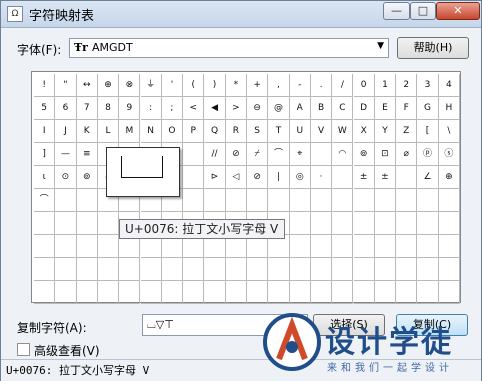  I want to click on character-cell: U, so click(300, 131).